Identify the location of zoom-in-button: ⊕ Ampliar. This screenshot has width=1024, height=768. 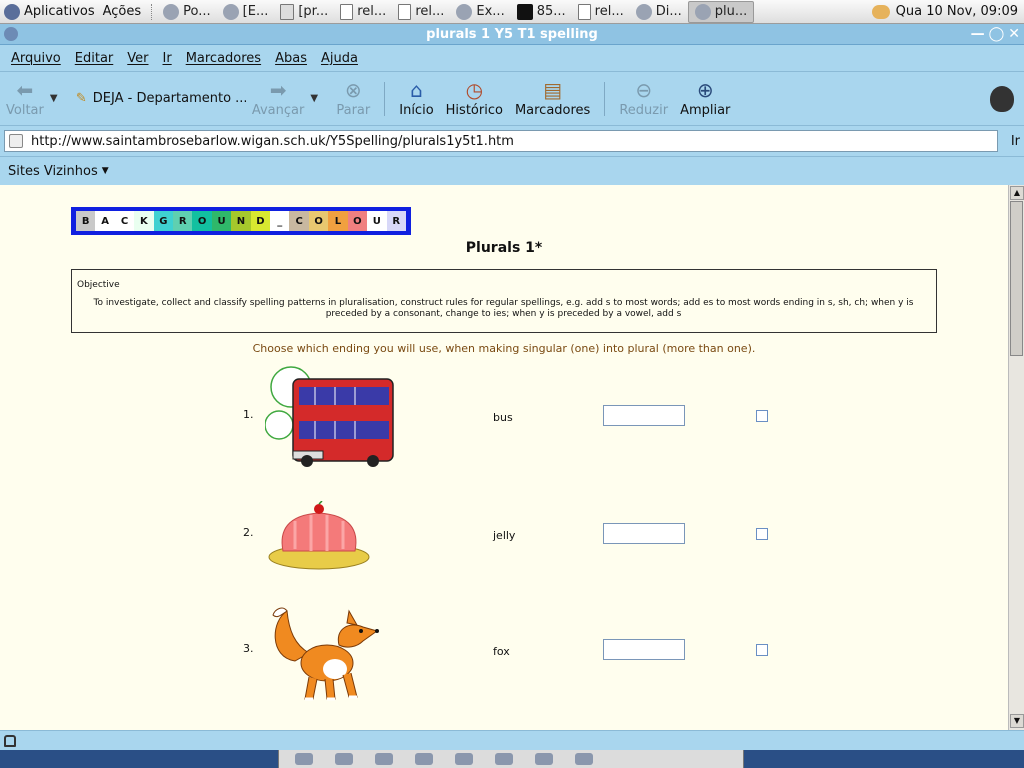
(705, 99).